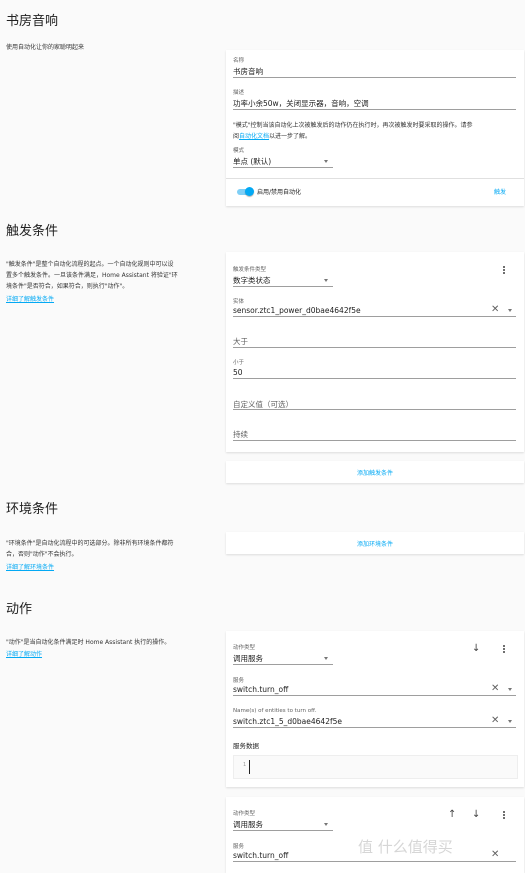 Image resolution: width=525 pixels, height=873 pixels. What do you see at coordinates (375, 178) in the screenshot?
I see `card-divider` at bounding box center [375, 178].